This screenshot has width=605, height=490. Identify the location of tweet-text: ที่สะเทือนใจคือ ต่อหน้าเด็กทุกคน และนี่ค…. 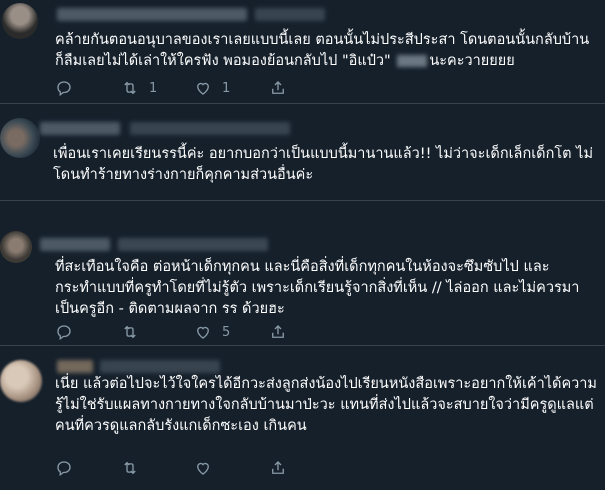
(317, 288).